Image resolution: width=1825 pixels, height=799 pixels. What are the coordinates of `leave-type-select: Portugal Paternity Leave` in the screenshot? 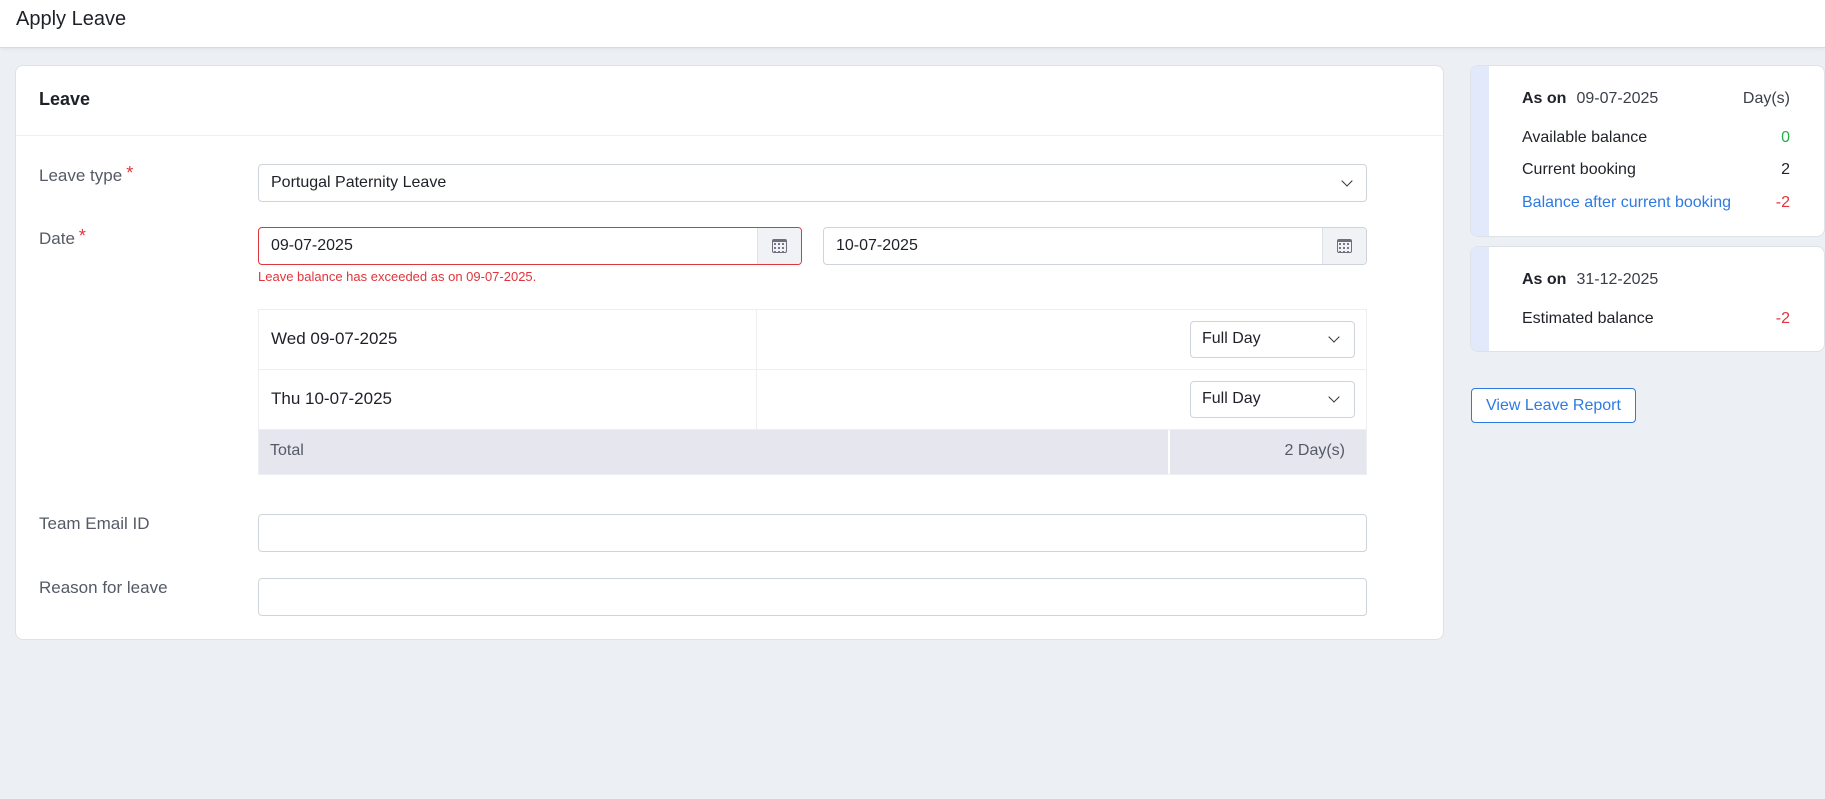 It's located at (812, 183).